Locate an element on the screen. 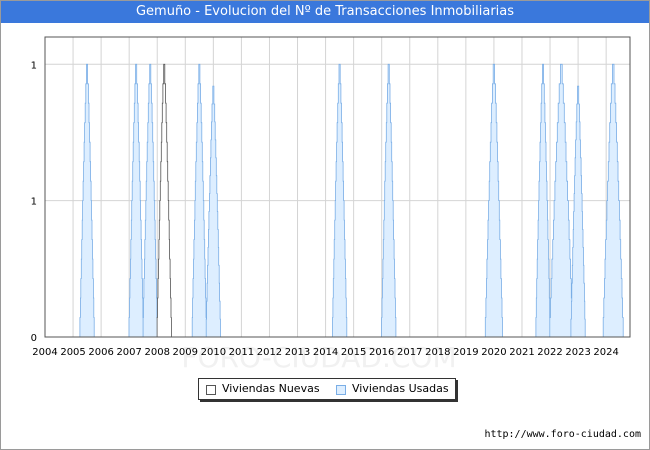 This screenshot has width=650, height=450. x-tick-label: 2014 is located at coordinates (325, 352).